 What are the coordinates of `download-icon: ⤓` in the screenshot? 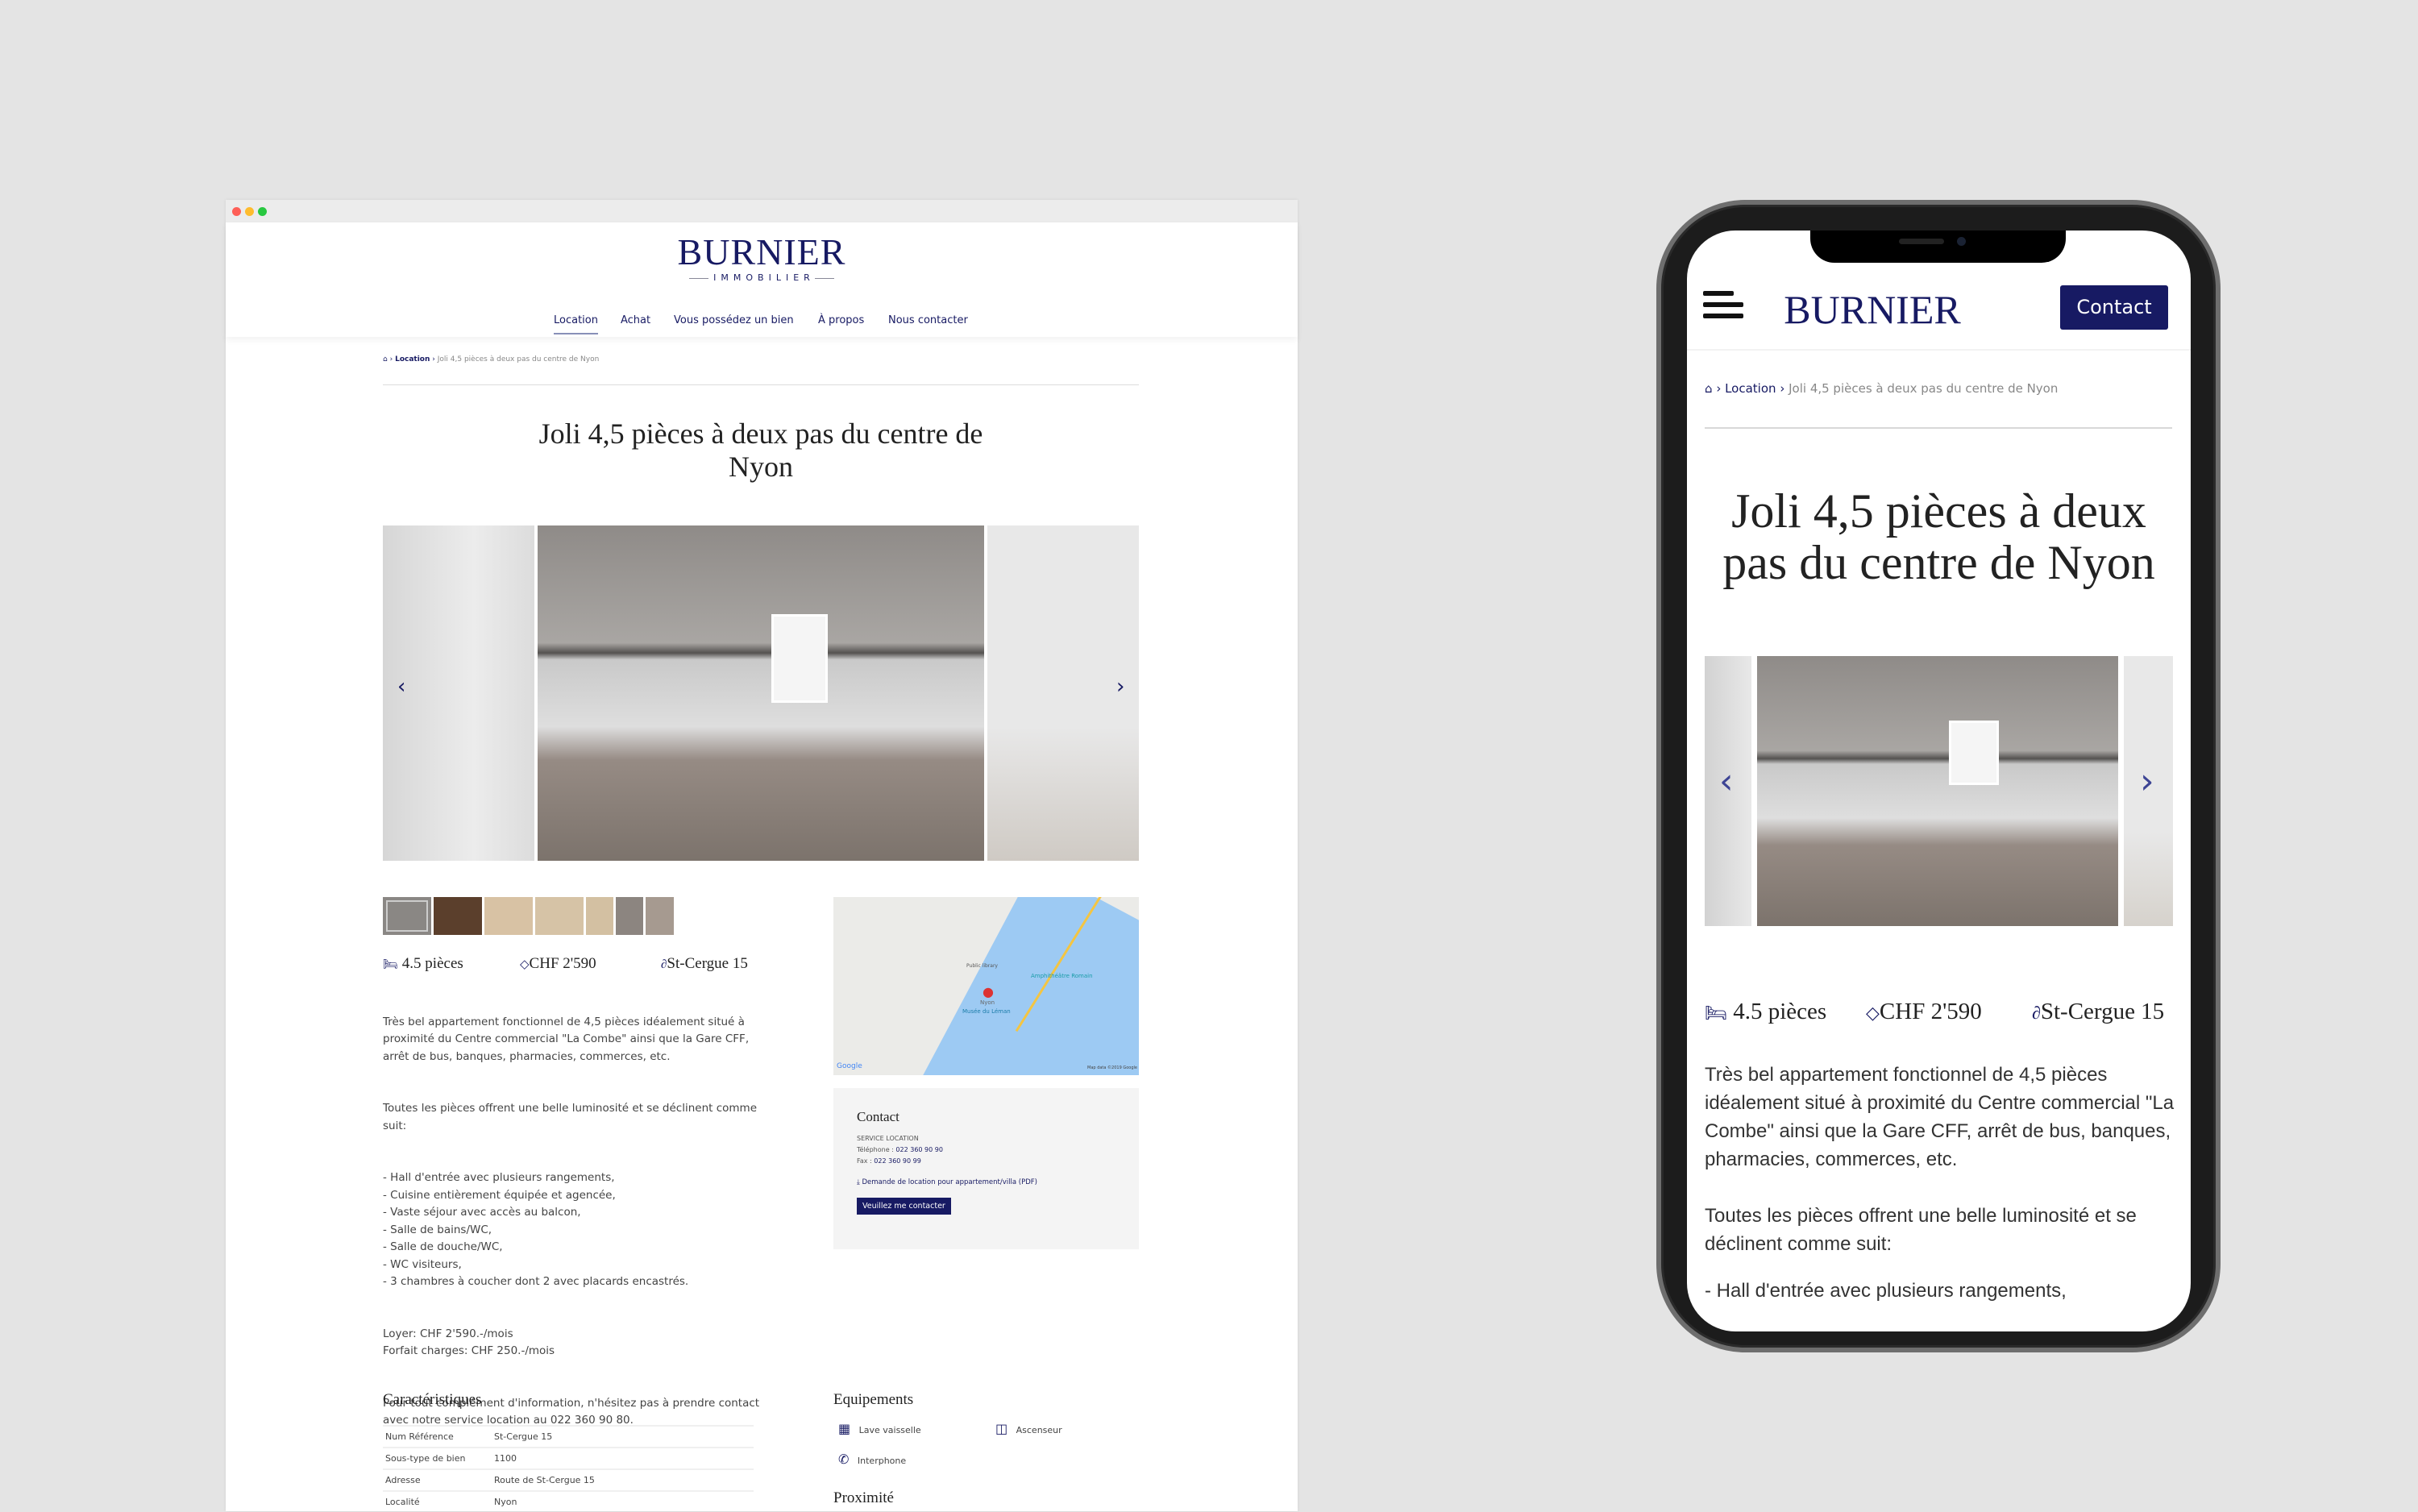 It's located at (858, 1182).